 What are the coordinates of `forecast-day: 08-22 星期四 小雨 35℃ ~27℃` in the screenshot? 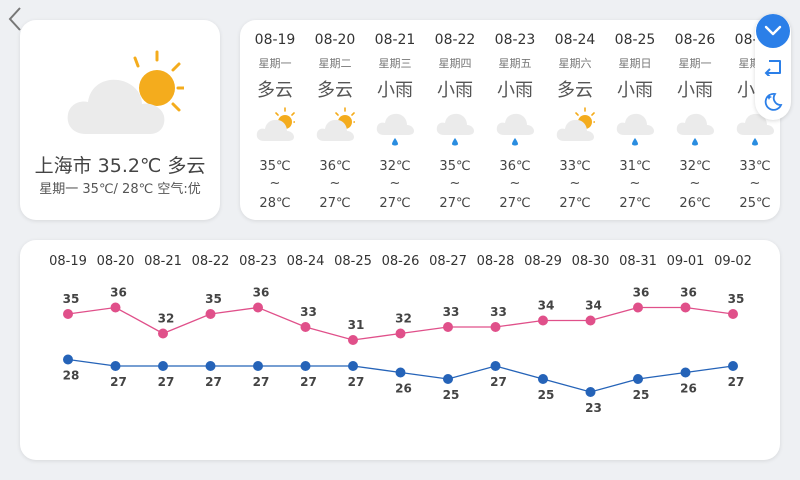 It's located at (455, 120).